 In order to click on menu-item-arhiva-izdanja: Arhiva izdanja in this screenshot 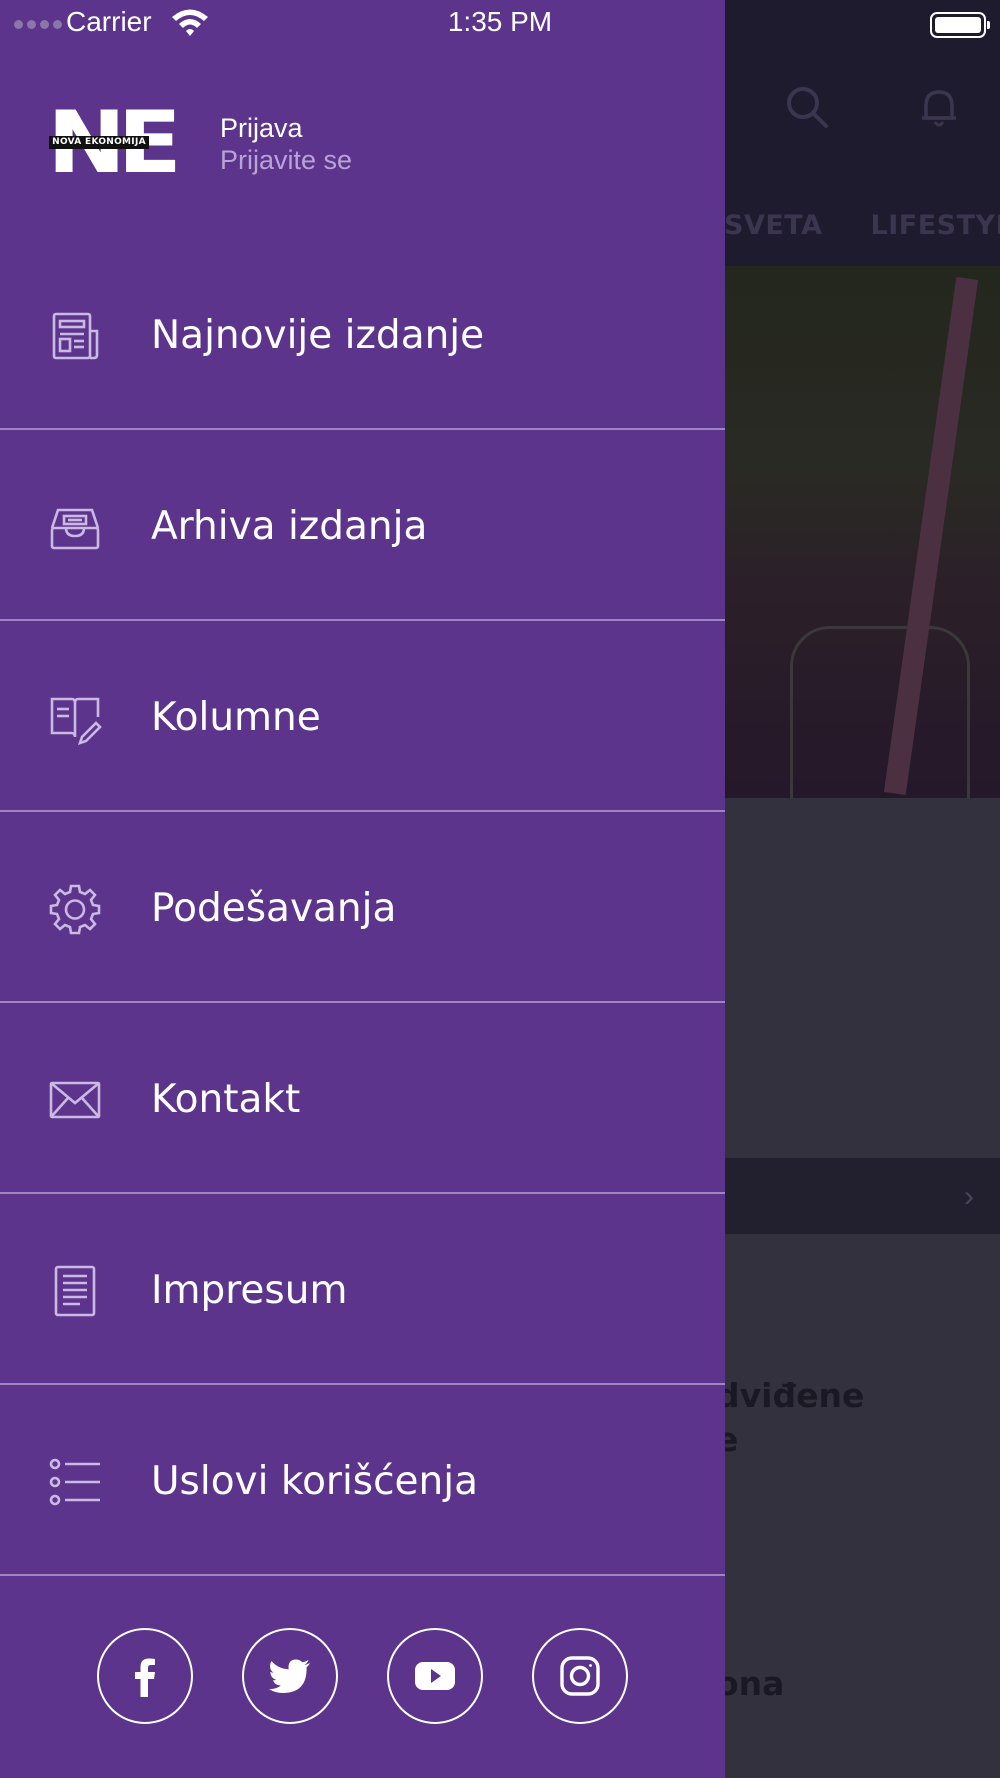, I will do `click(362, 525)`.